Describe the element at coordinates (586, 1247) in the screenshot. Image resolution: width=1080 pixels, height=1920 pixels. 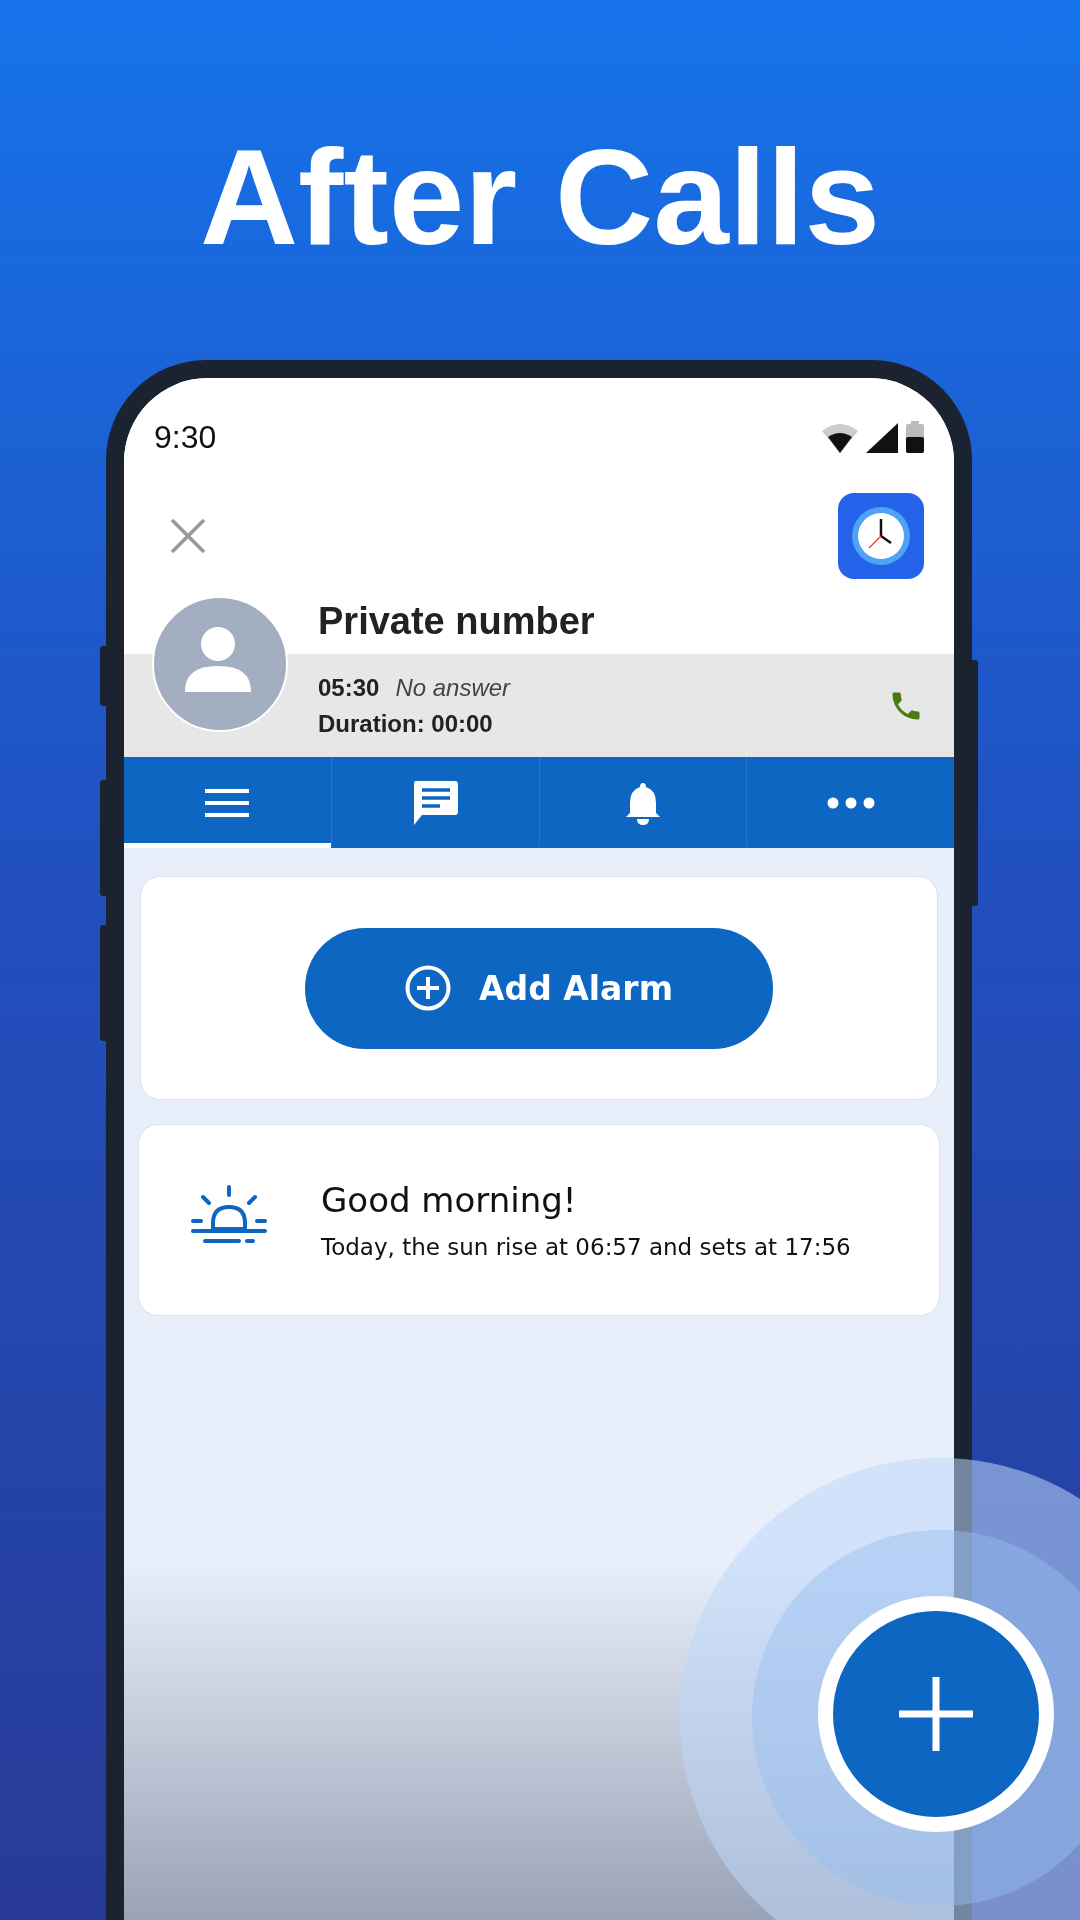
I see `greeting-text: Today, the sun rise at 06:57 and sets at 17:56` at that location.